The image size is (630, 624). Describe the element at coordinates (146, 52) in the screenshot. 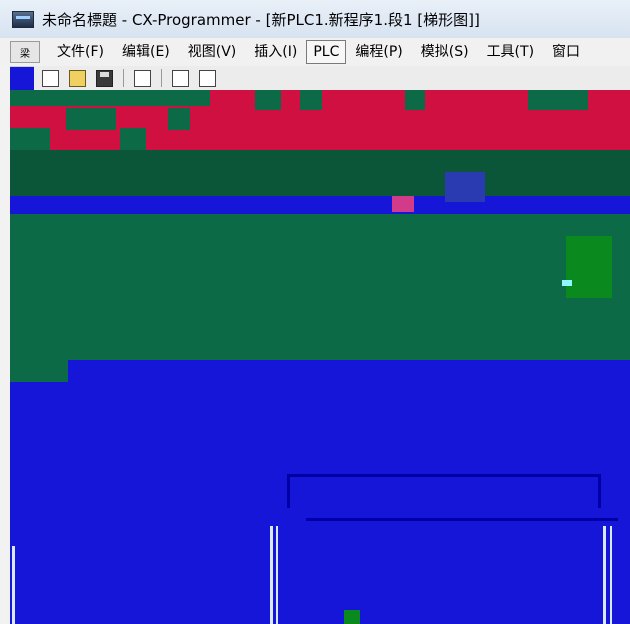

I see `menu-edit: 编辑(E)` at that location.